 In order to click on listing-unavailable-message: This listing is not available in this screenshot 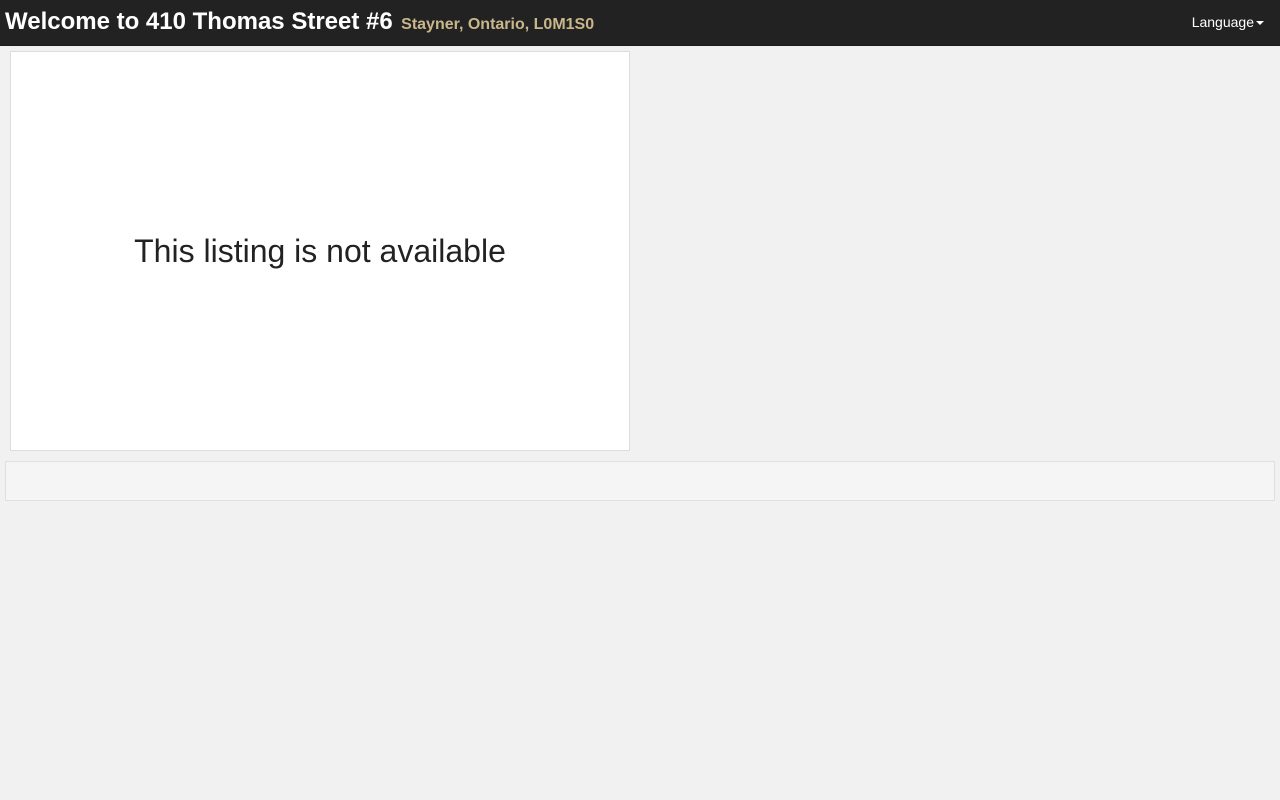, I will do `click(320, 250)`.